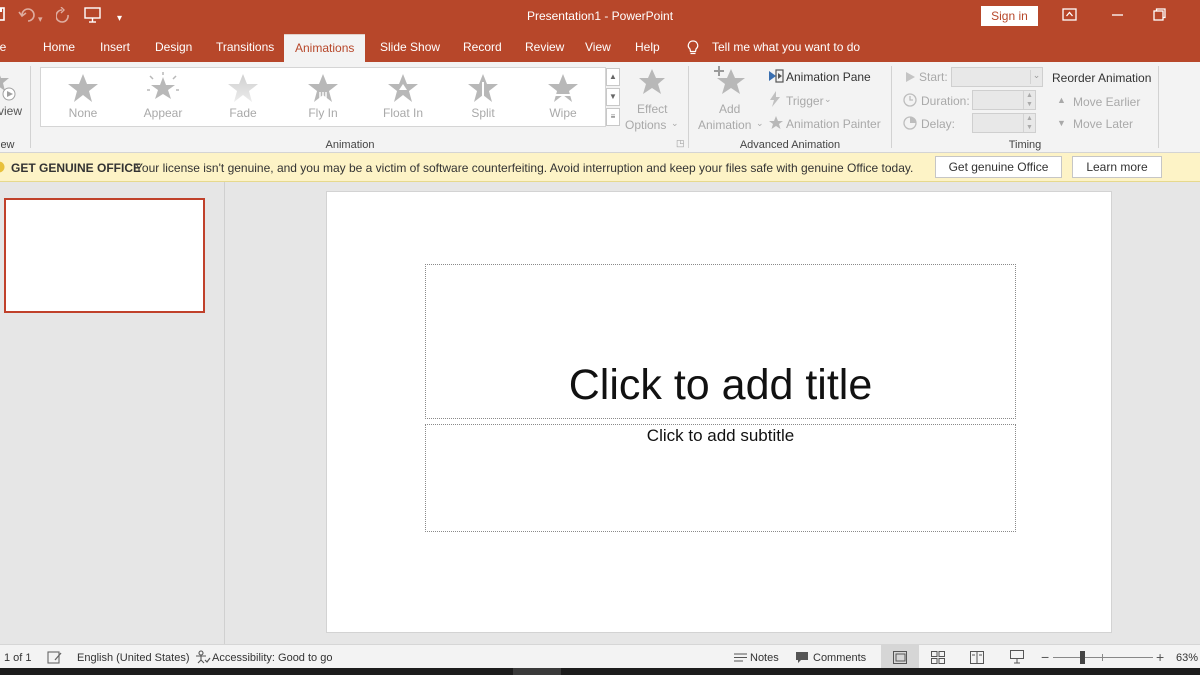  I want to click on effect-options-label-2: Options, so click(645, 125).